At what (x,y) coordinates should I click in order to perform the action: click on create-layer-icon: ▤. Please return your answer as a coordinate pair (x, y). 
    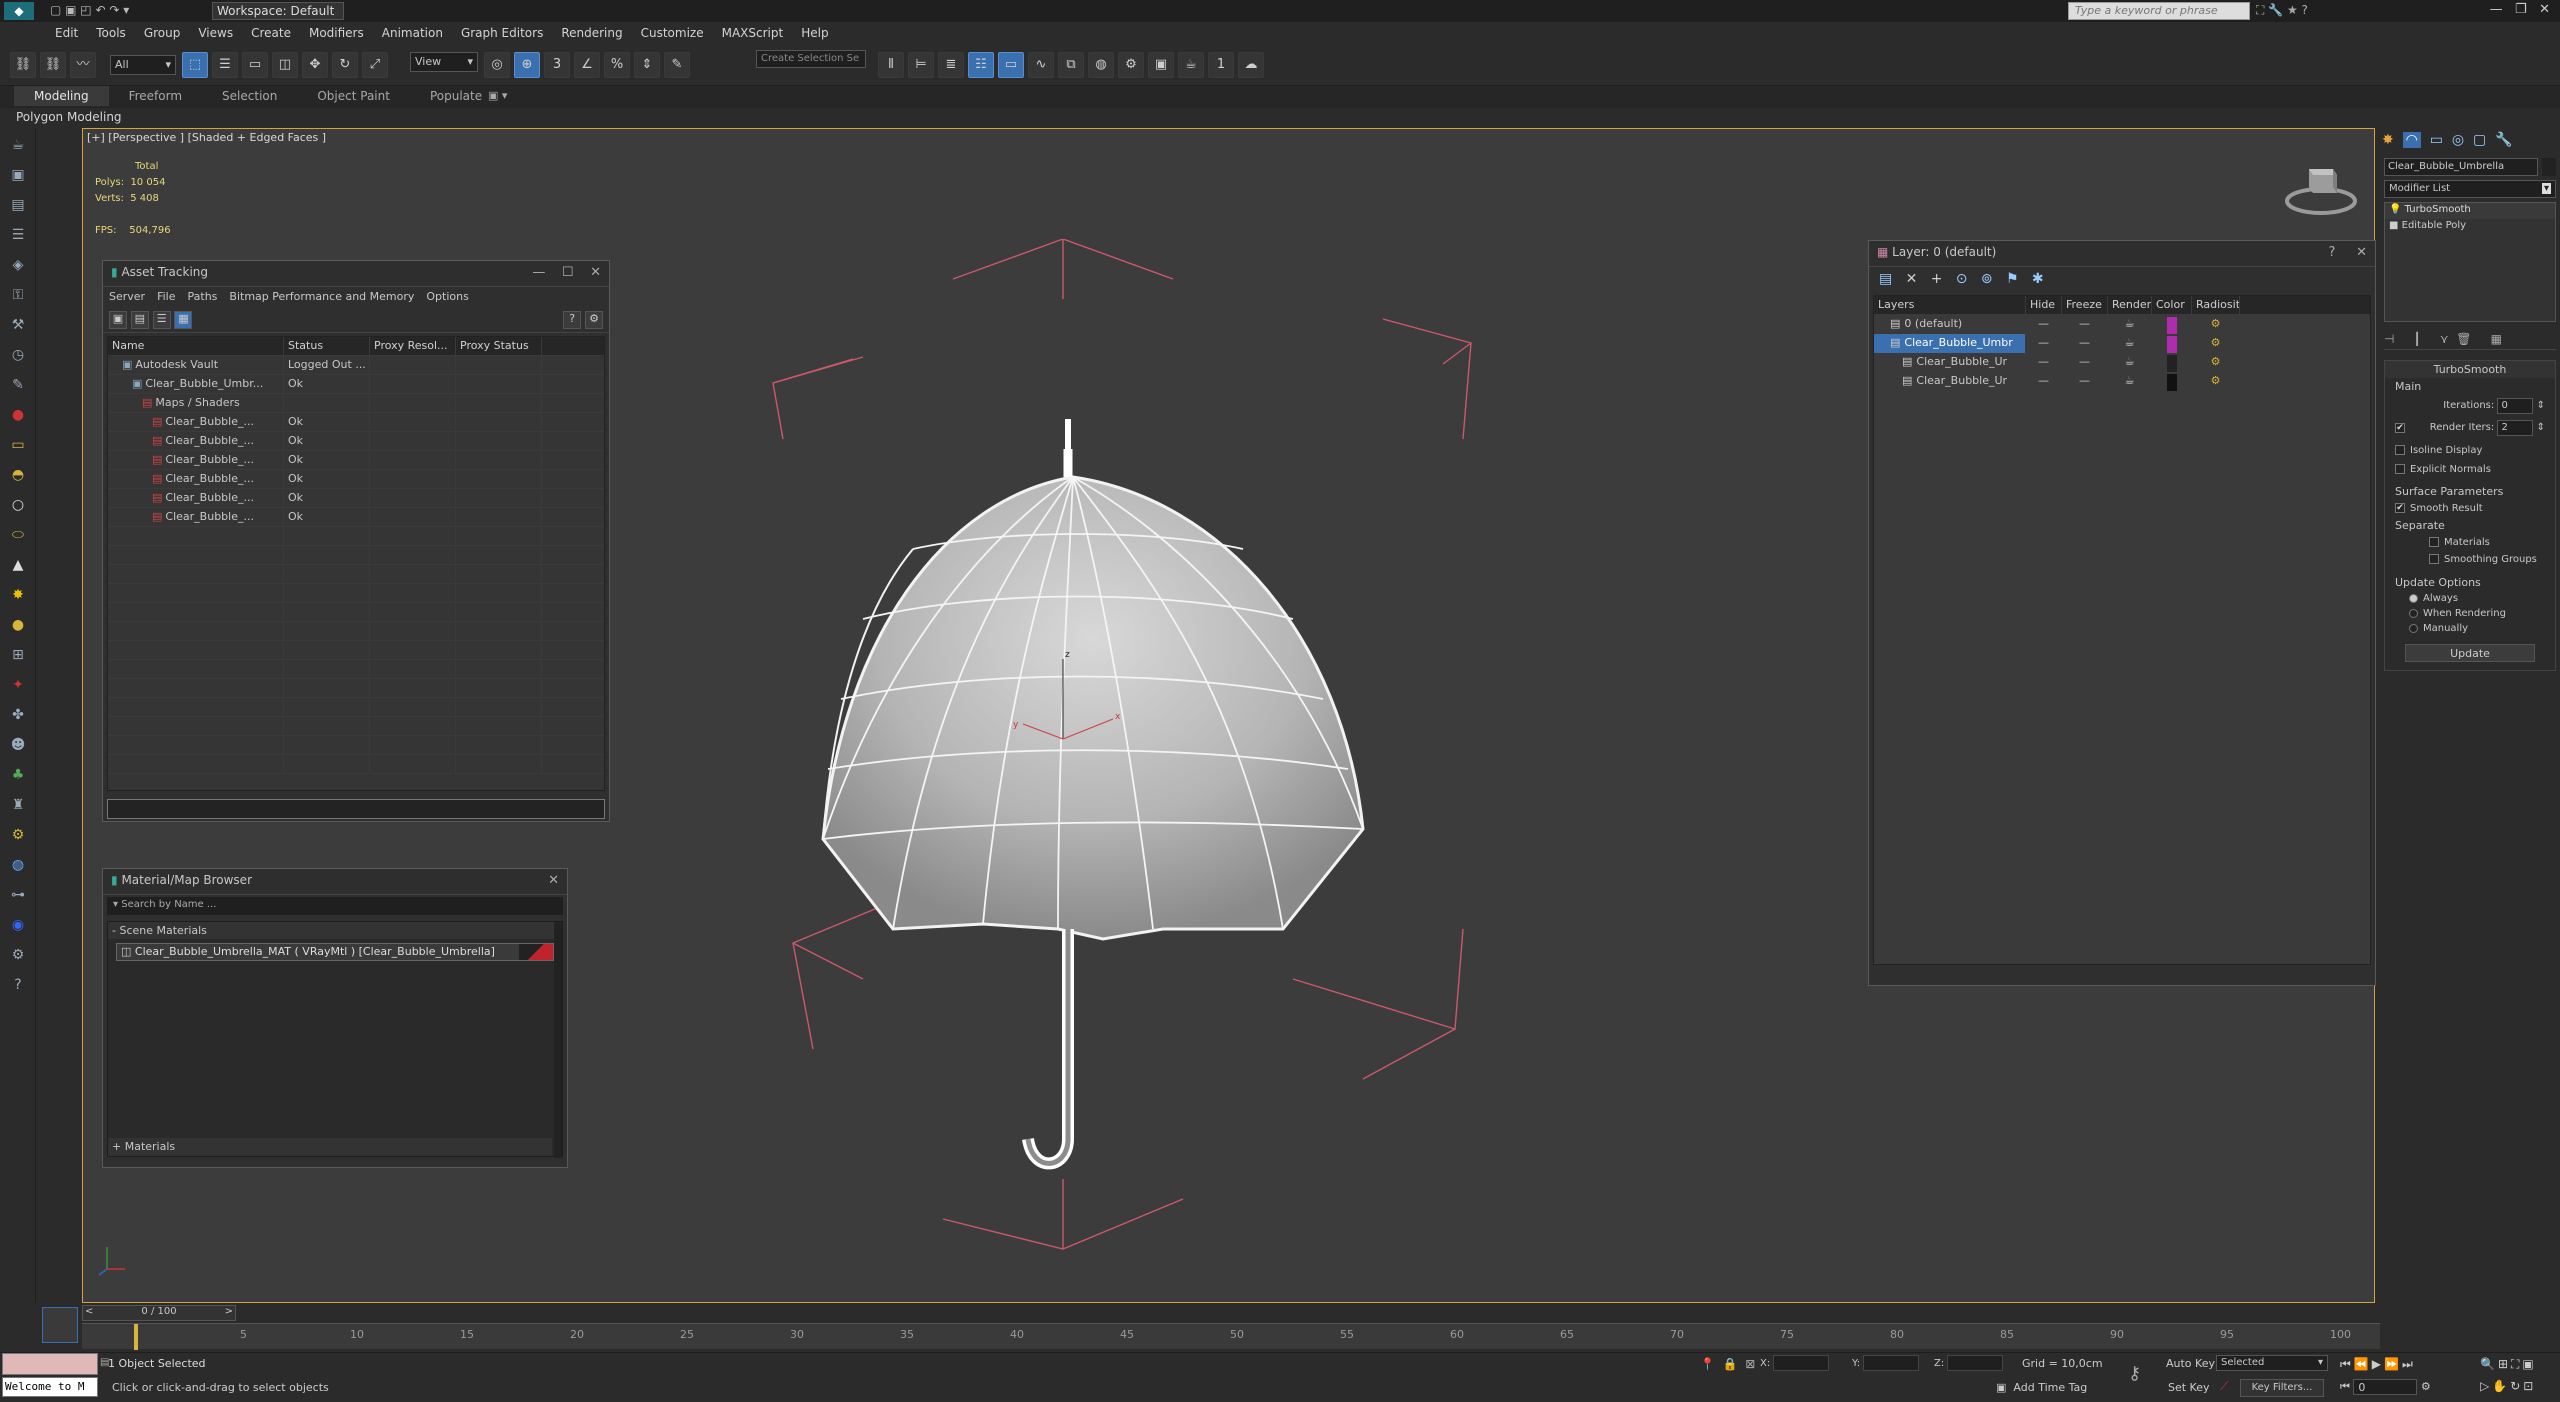
    Looking at the image, I should click on (1885, 279).